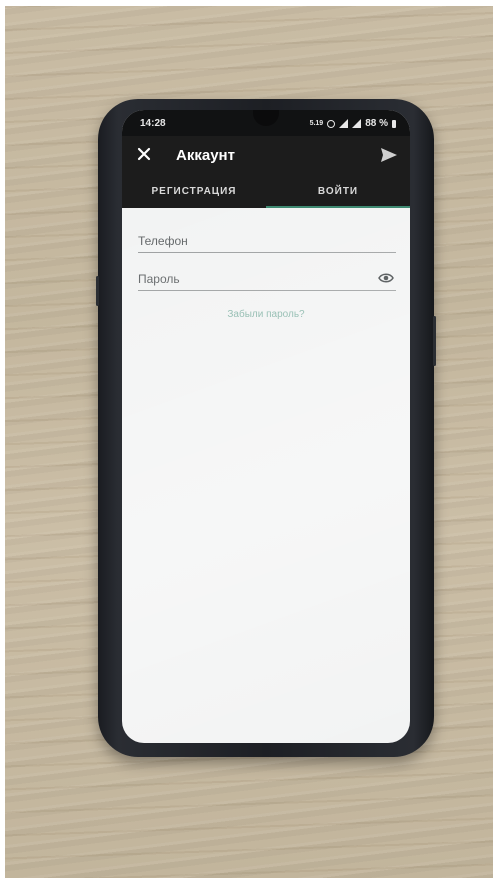 The width and height of the screenshot is (498, 883). I want to click on page-title: Аккаунт, so click(205, 155).